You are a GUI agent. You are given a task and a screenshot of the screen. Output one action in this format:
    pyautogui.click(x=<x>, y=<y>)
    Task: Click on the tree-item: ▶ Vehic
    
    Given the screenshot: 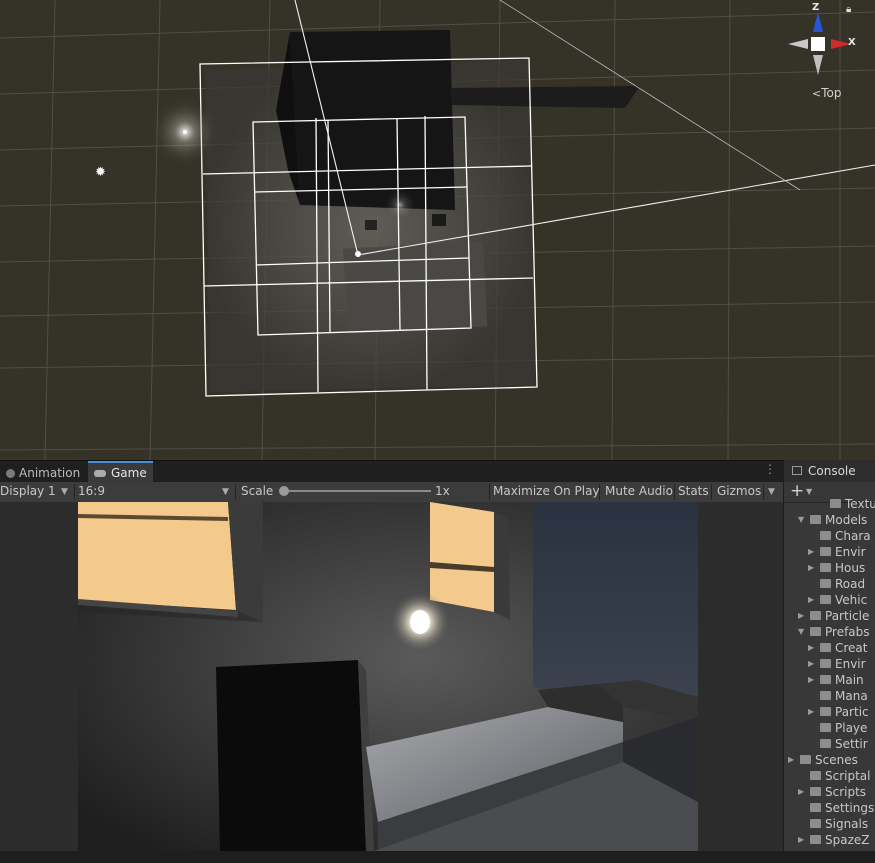 What is the action you would take?
    pyautogui.click(x=841, y=600)
    